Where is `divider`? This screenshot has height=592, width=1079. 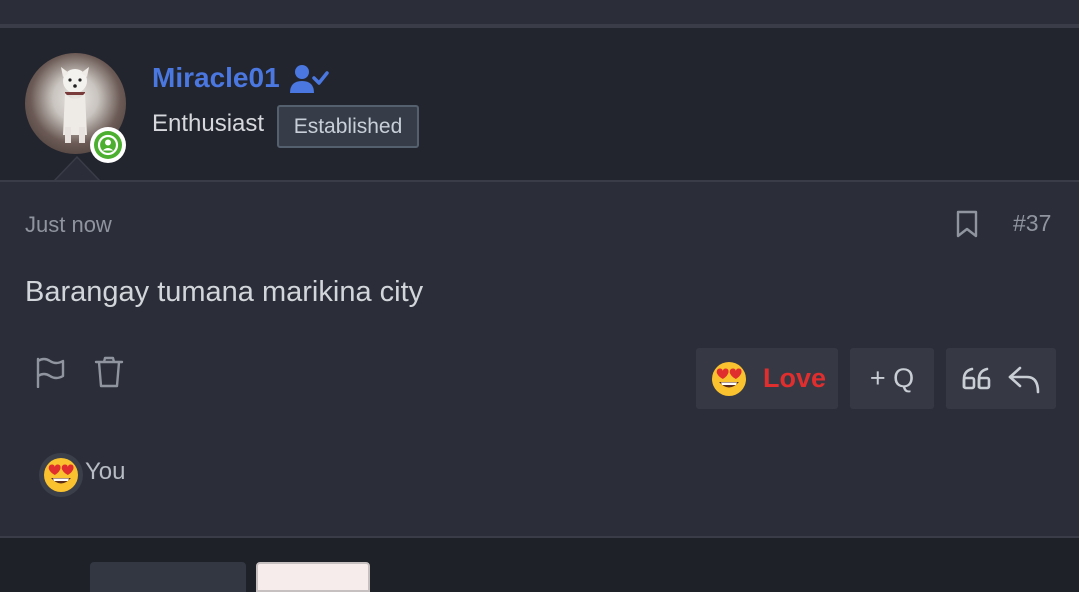
divider is located at coordinates (539, 537).